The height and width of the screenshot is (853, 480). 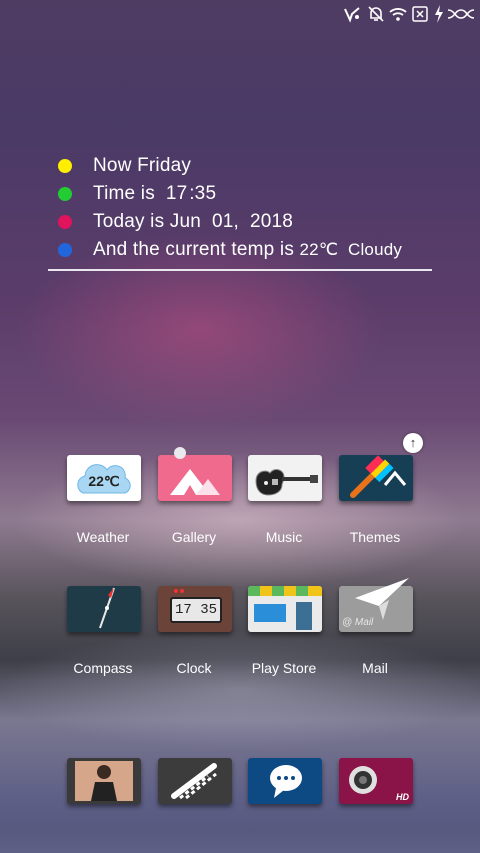 What do you see at coordinates (196, 249) in the screenshot?
I see `temp-label: And the current temp is` at bounding box center [196, 249].